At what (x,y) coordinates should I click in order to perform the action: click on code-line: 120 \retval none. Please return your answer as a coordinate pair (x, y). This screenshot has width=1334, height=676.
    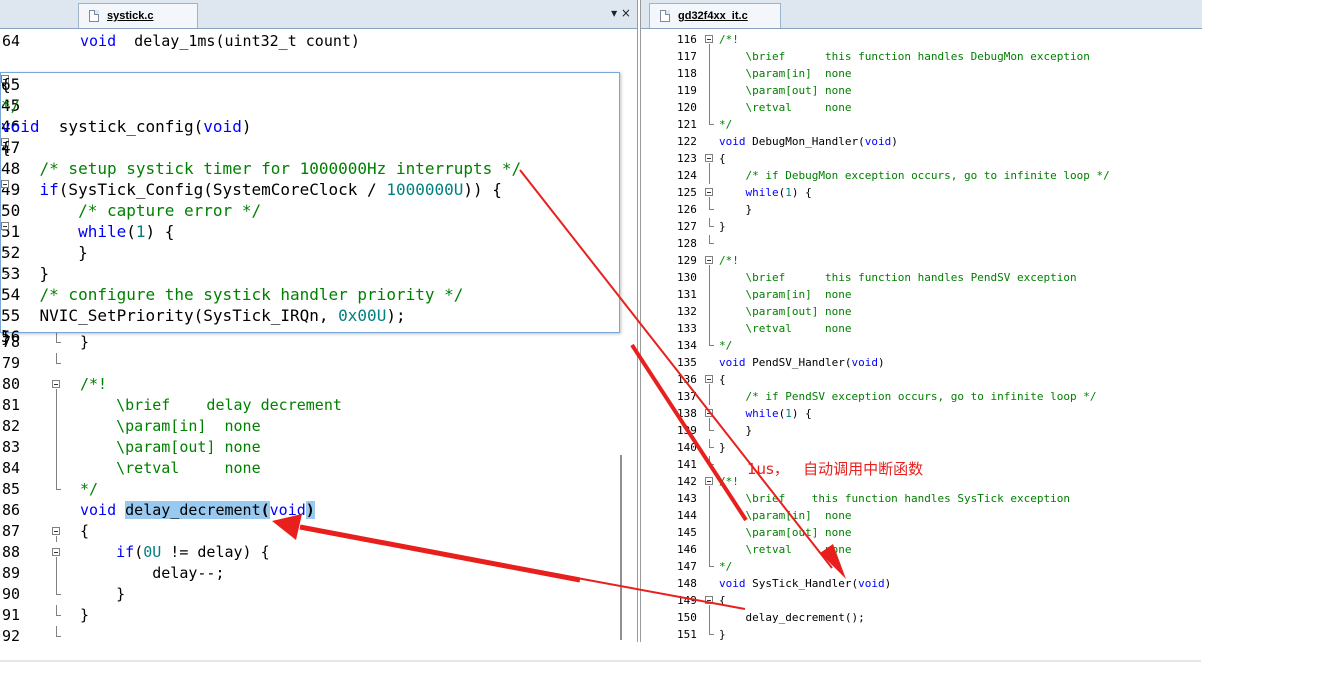
    Looking at the image, I should click on (921, 107).